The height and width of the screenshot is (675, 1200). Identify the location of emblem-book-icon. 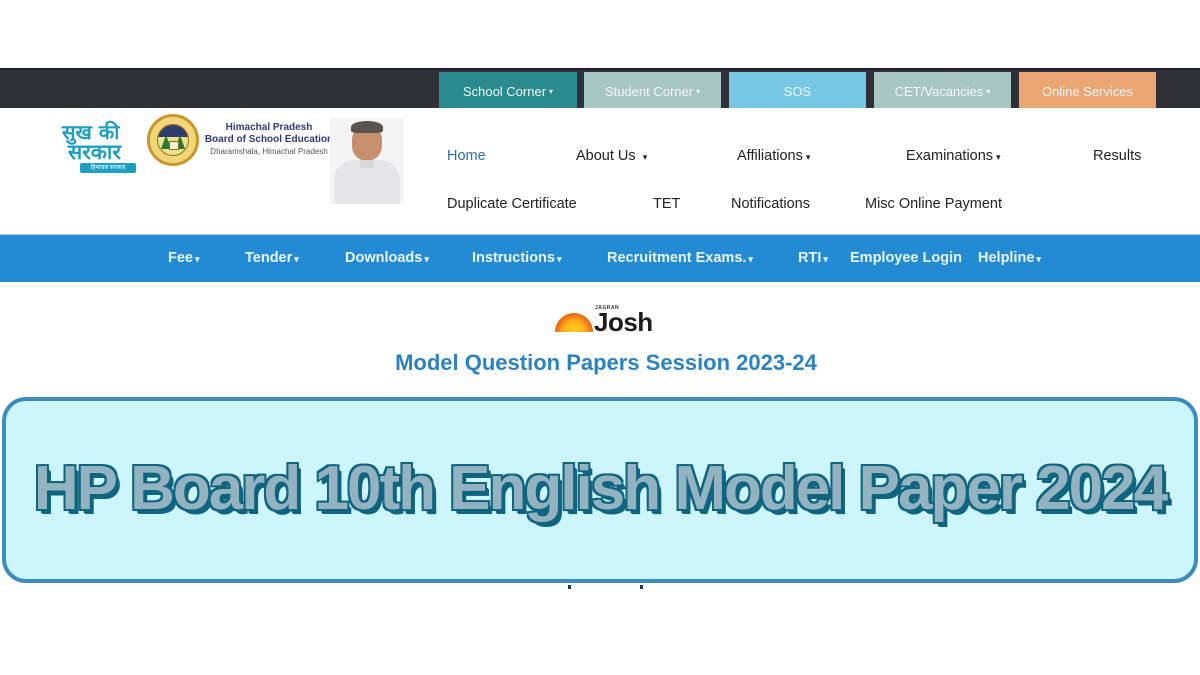
(174, 145).